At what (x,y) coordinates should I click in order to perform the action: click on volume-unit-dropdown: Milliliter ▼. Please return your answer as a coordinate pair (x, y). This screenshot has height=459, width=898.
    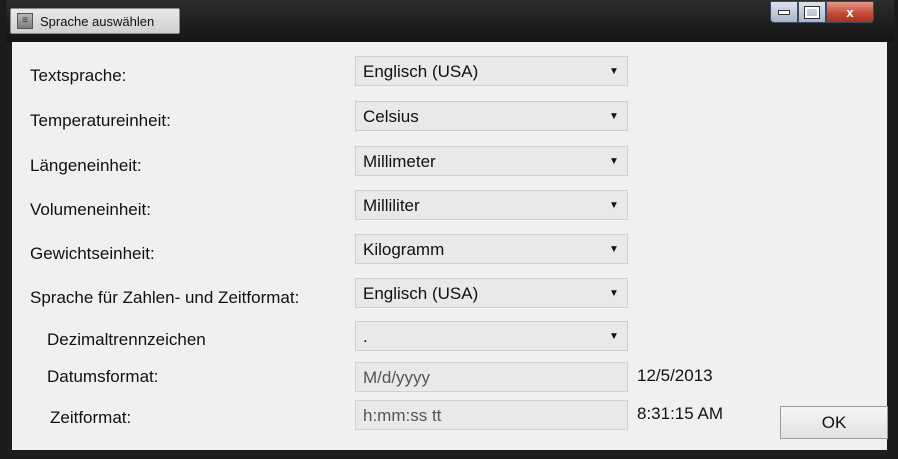
    Looking at the image, I should click on (491, 205).